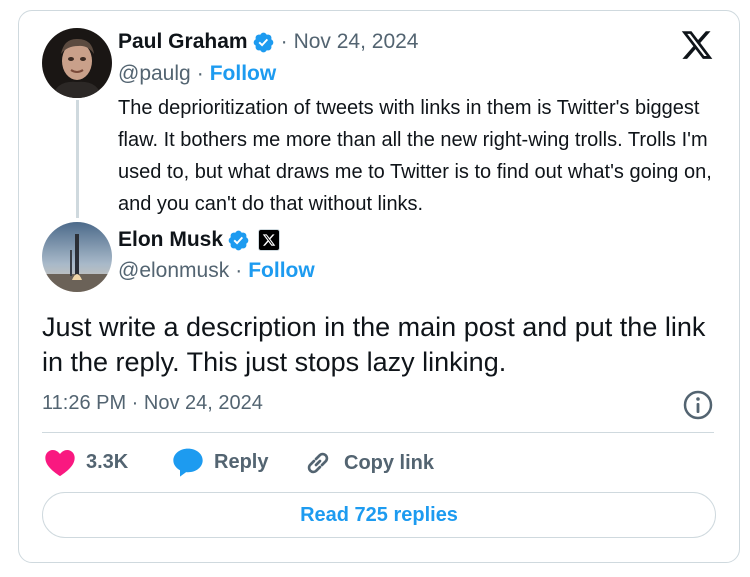 The height and width of the screenshot is (577, 750). What do you see at coordinates (698, 405) in the screenshot?
I see `info-icon` at bounding box center [698, 405].